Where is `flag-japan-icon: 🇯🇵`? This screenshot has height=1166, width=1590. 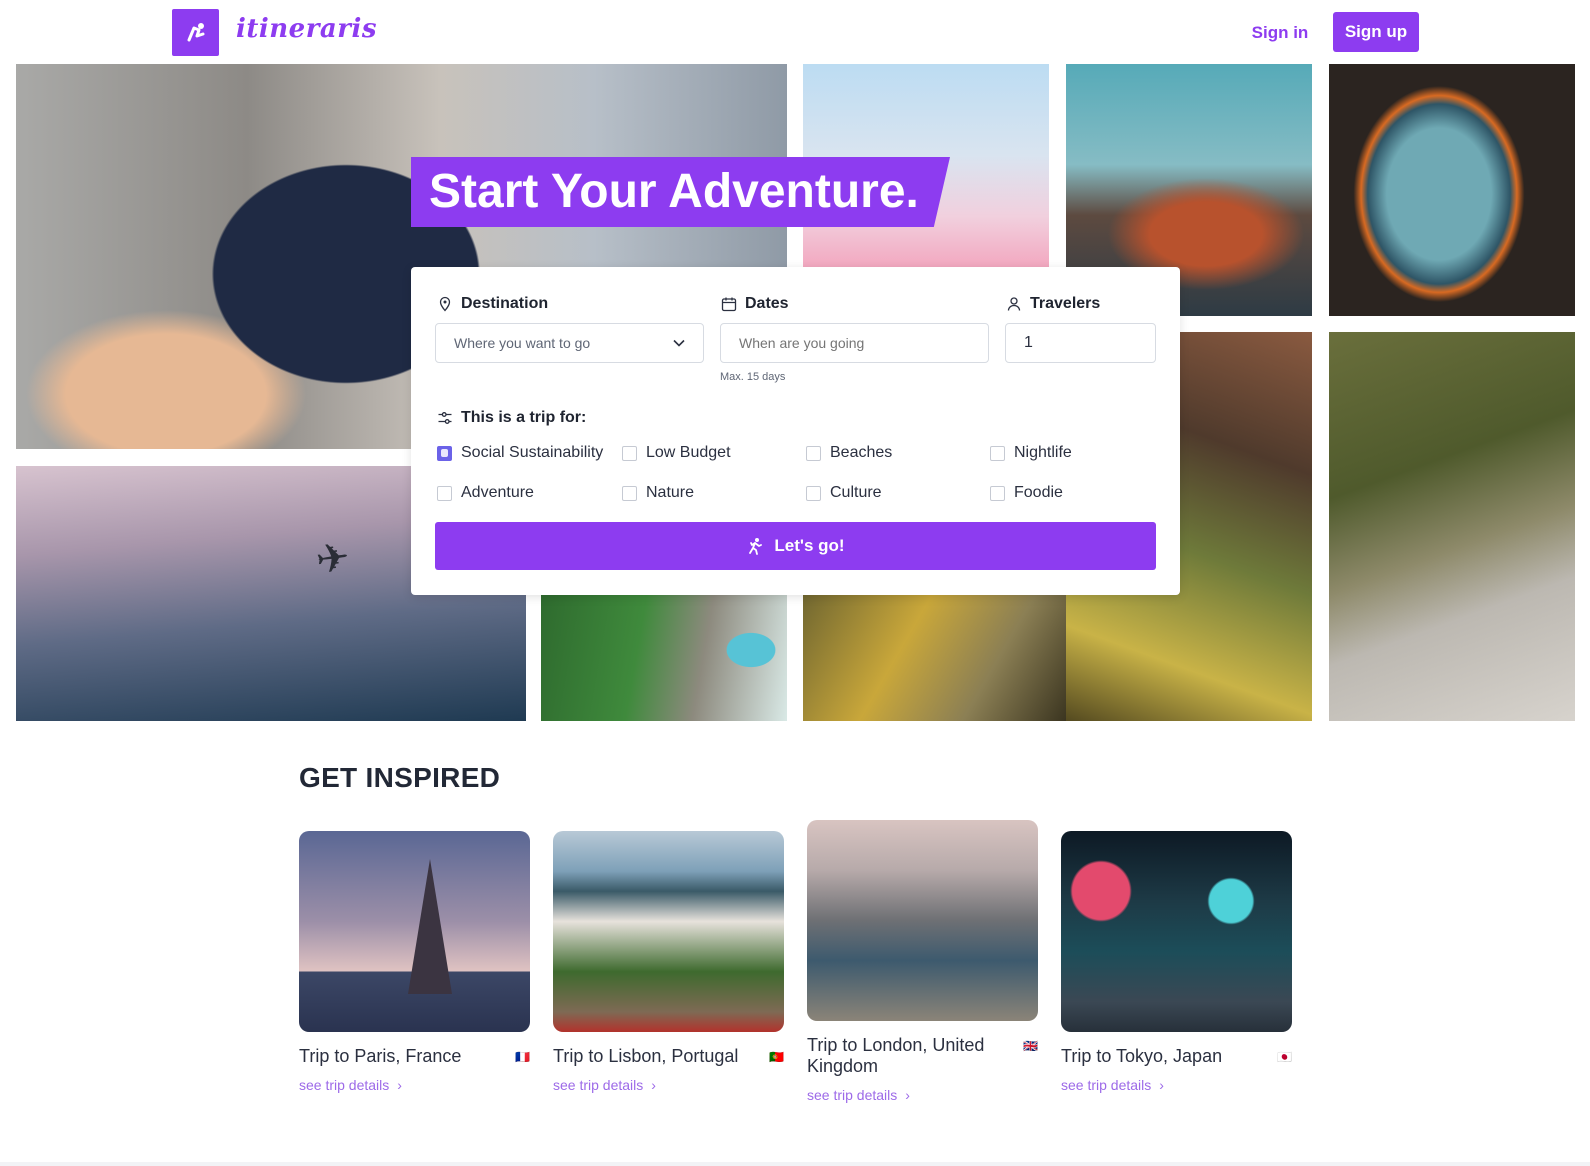
flag-japan-icon: 🇯🇵 is located at coordinates (1284, 1057).